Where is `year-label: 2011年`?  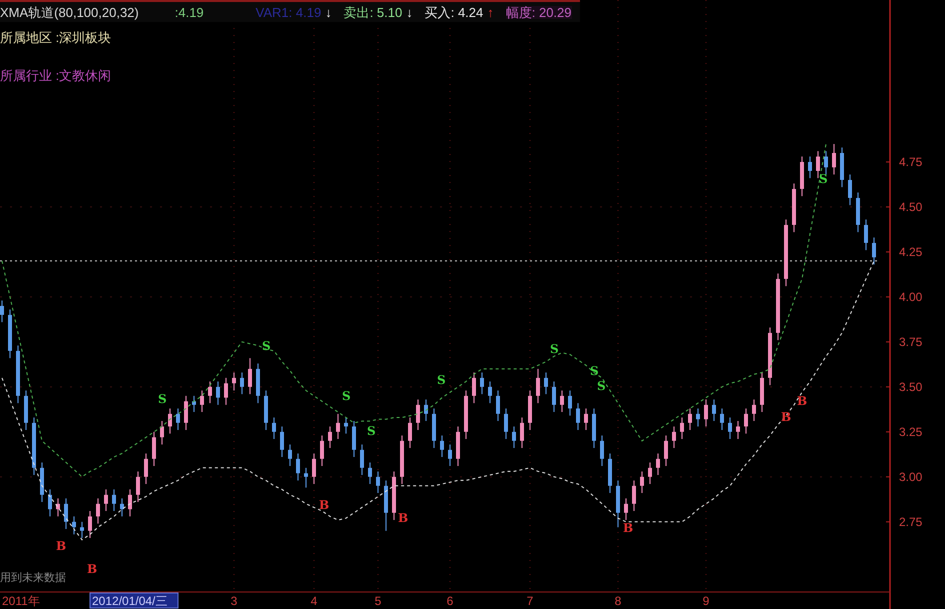 year-label: 2011年 is located at coordinates (21, 601).